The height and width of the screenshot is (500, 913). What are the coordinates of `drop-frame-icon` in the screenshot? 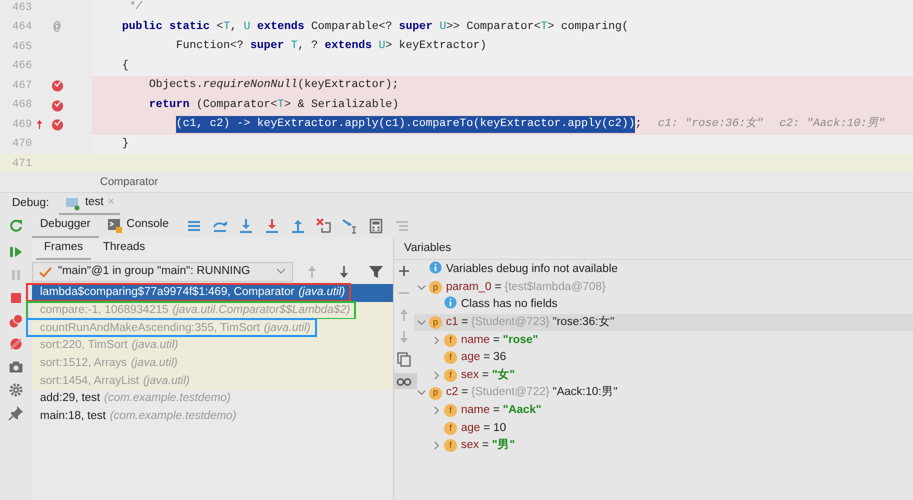 It's located at (324, 226).